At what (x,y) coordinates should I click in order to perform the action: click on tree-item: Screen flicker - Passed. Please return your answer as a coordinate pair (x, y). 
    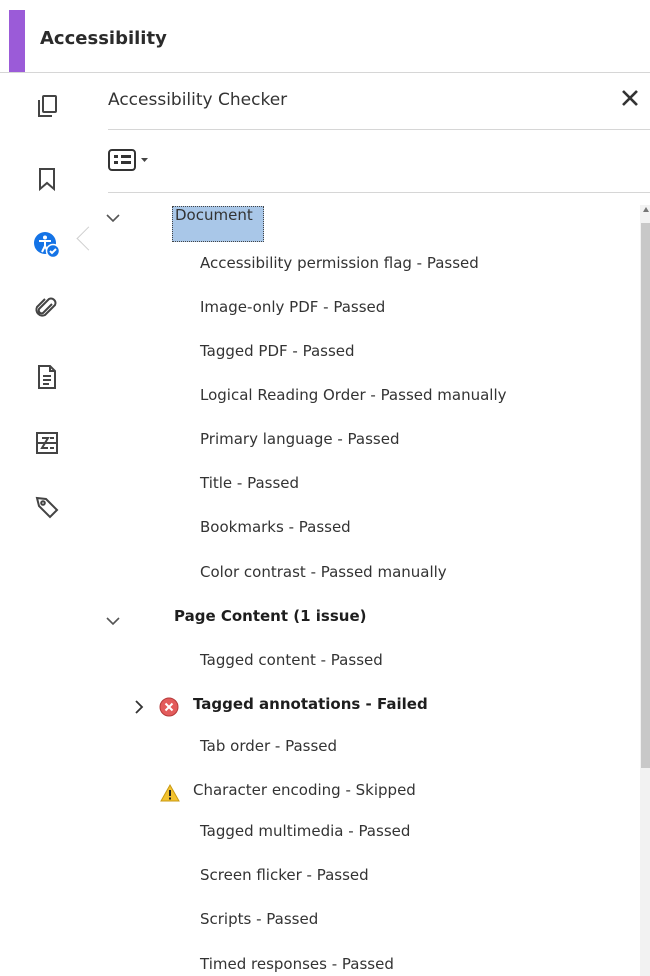
    Looking at the image, I should click on (284, 875).